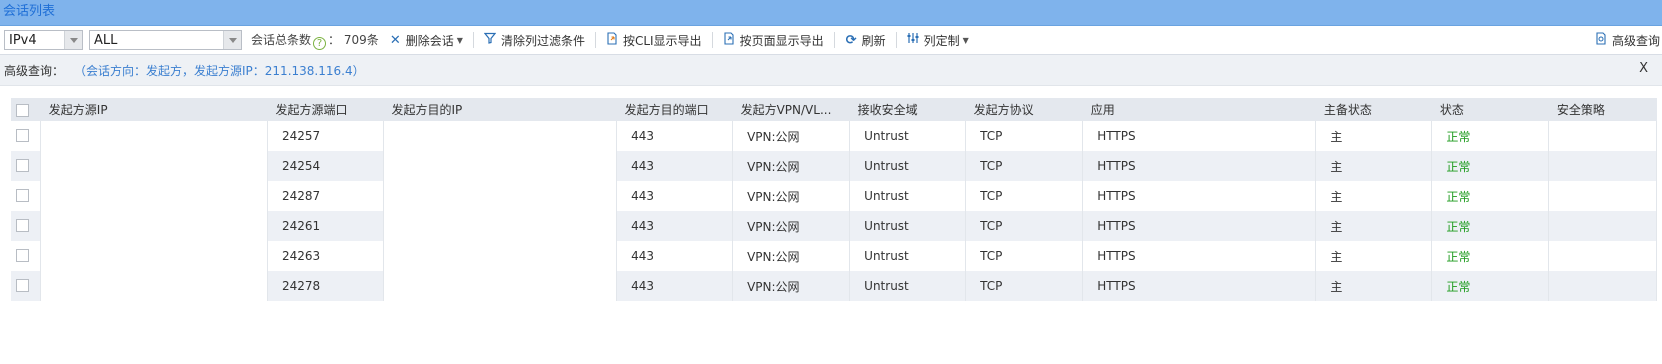  Describe the element at coordinates (534, 40) in the screenshot. I see `clear-filter-button: 清除列过滤条件` at that location.